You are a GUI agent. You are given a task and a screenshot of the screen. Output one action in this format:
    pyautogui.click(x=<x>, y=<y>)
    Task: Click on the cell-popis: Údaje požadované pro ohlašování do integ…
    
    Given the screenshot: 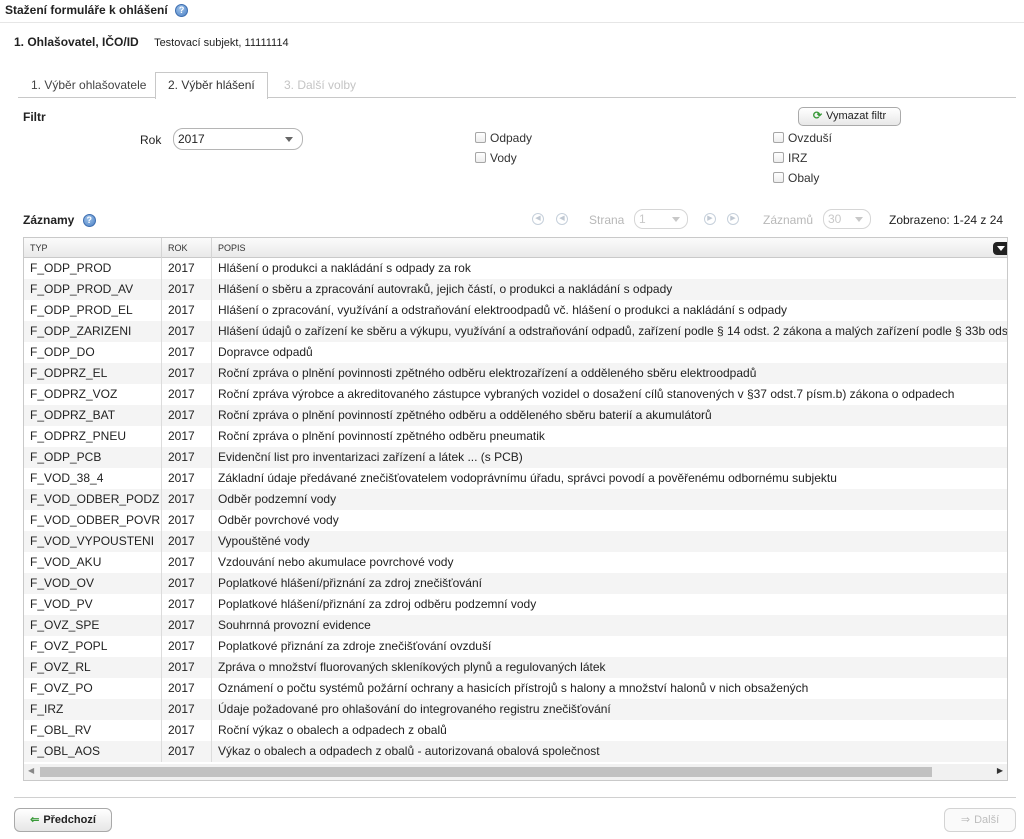 What is the action you would take?
    pyautogui.click(x=414, y=709)
    